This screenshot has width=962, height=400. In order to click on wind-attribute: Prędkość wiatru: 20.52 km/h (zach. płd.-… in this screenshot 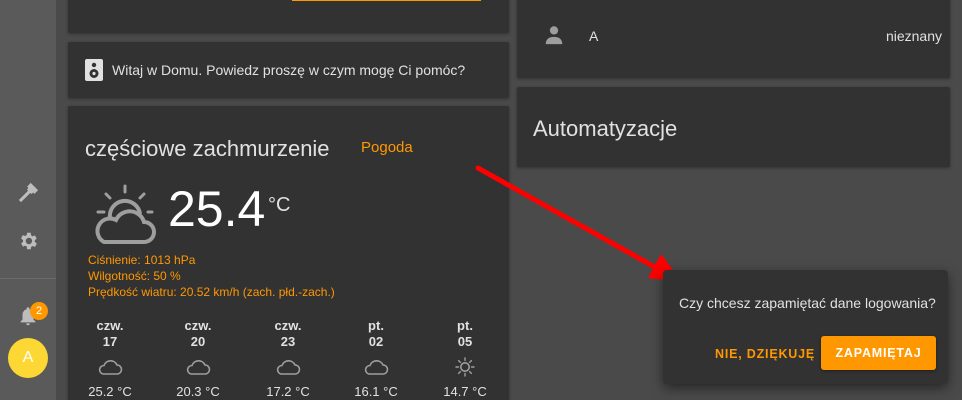, I will do `click(211, 292)`.